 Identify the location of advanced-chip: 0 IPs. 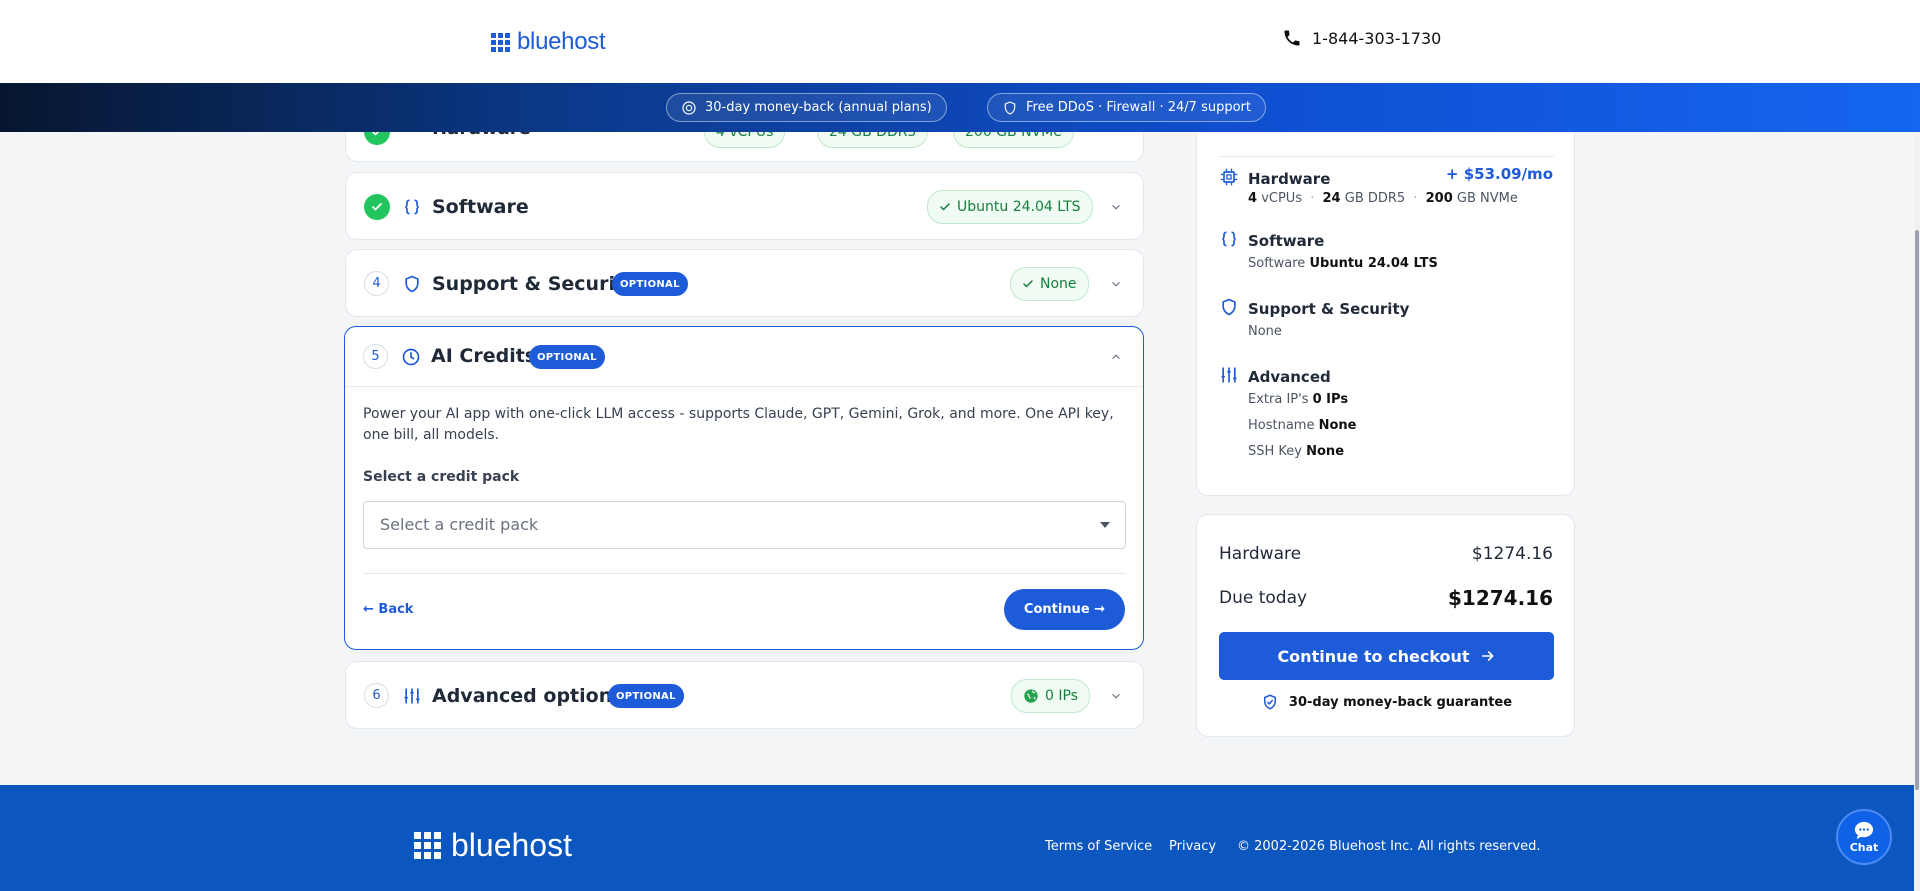
(1050, 696).